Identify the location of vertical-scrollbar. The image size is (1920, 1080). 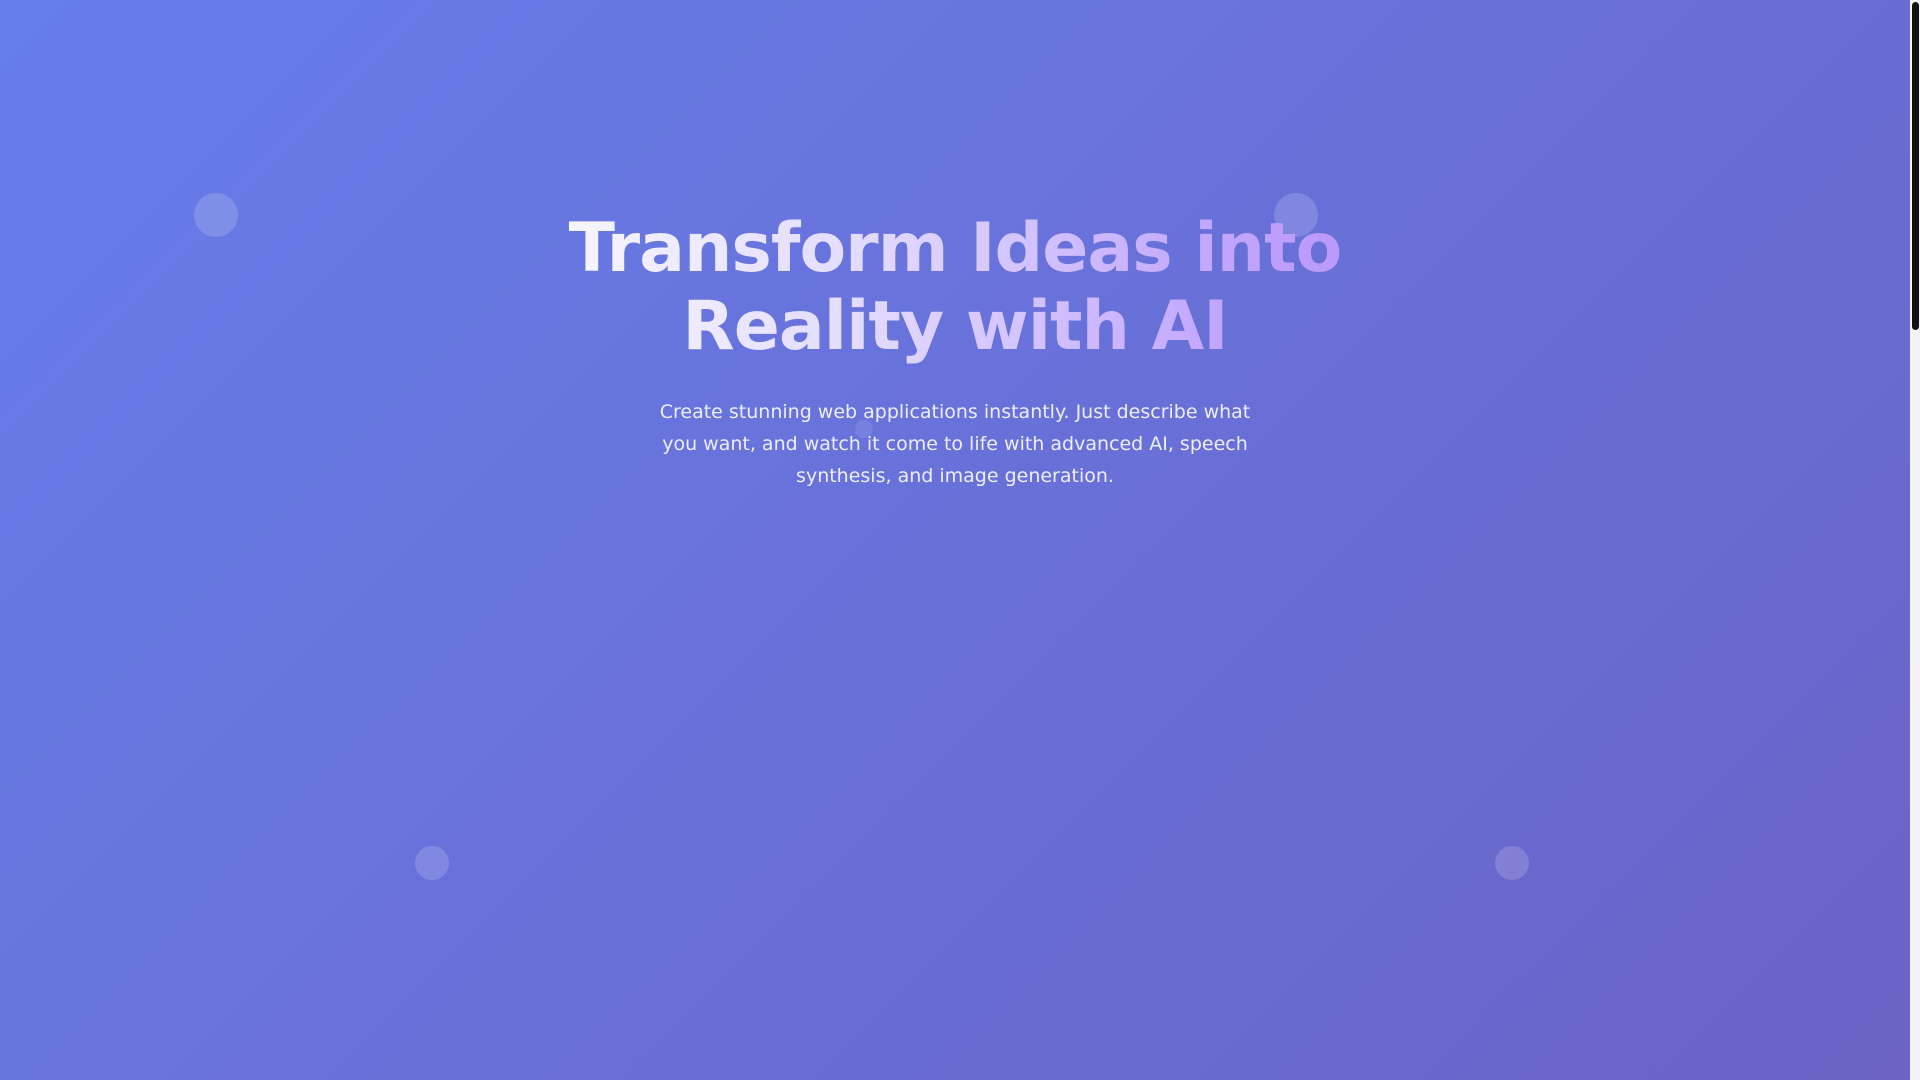
(1915, 540).